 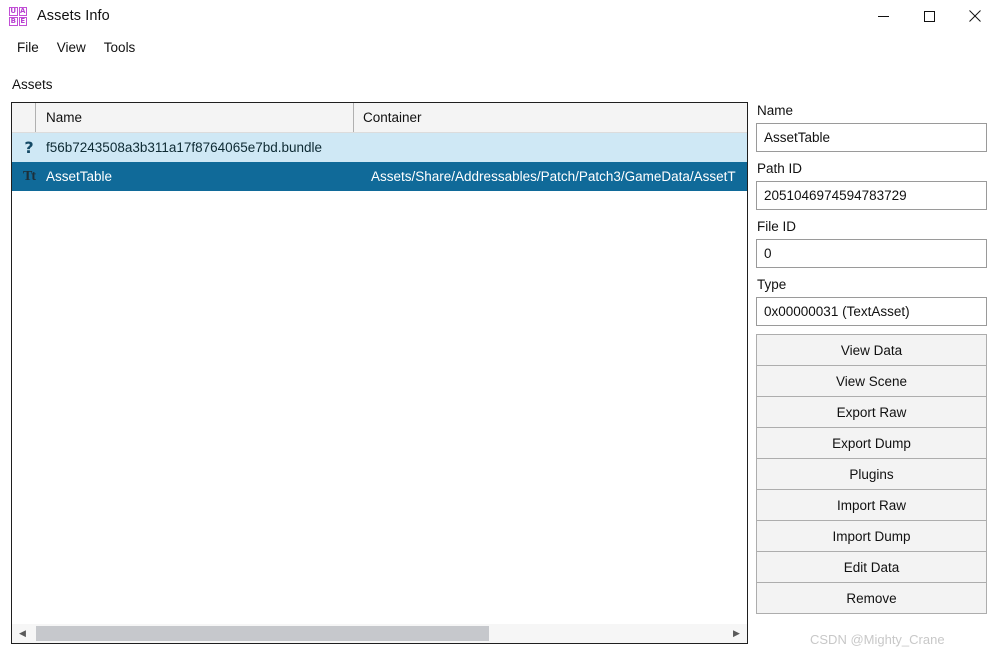 I want to click on import-raw-button: Import Raw, so click(x=871, y=505).